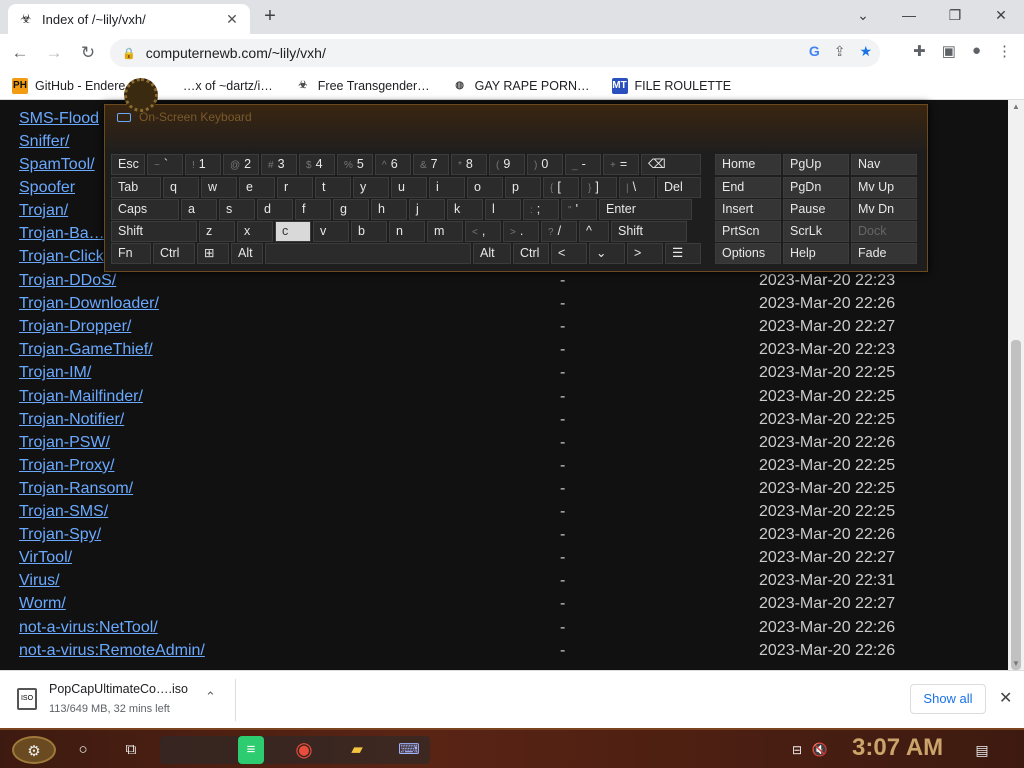 The width and height of the screenshot is (1024, 768). I want to click on folder-link: Worm/, so click(42, 604).